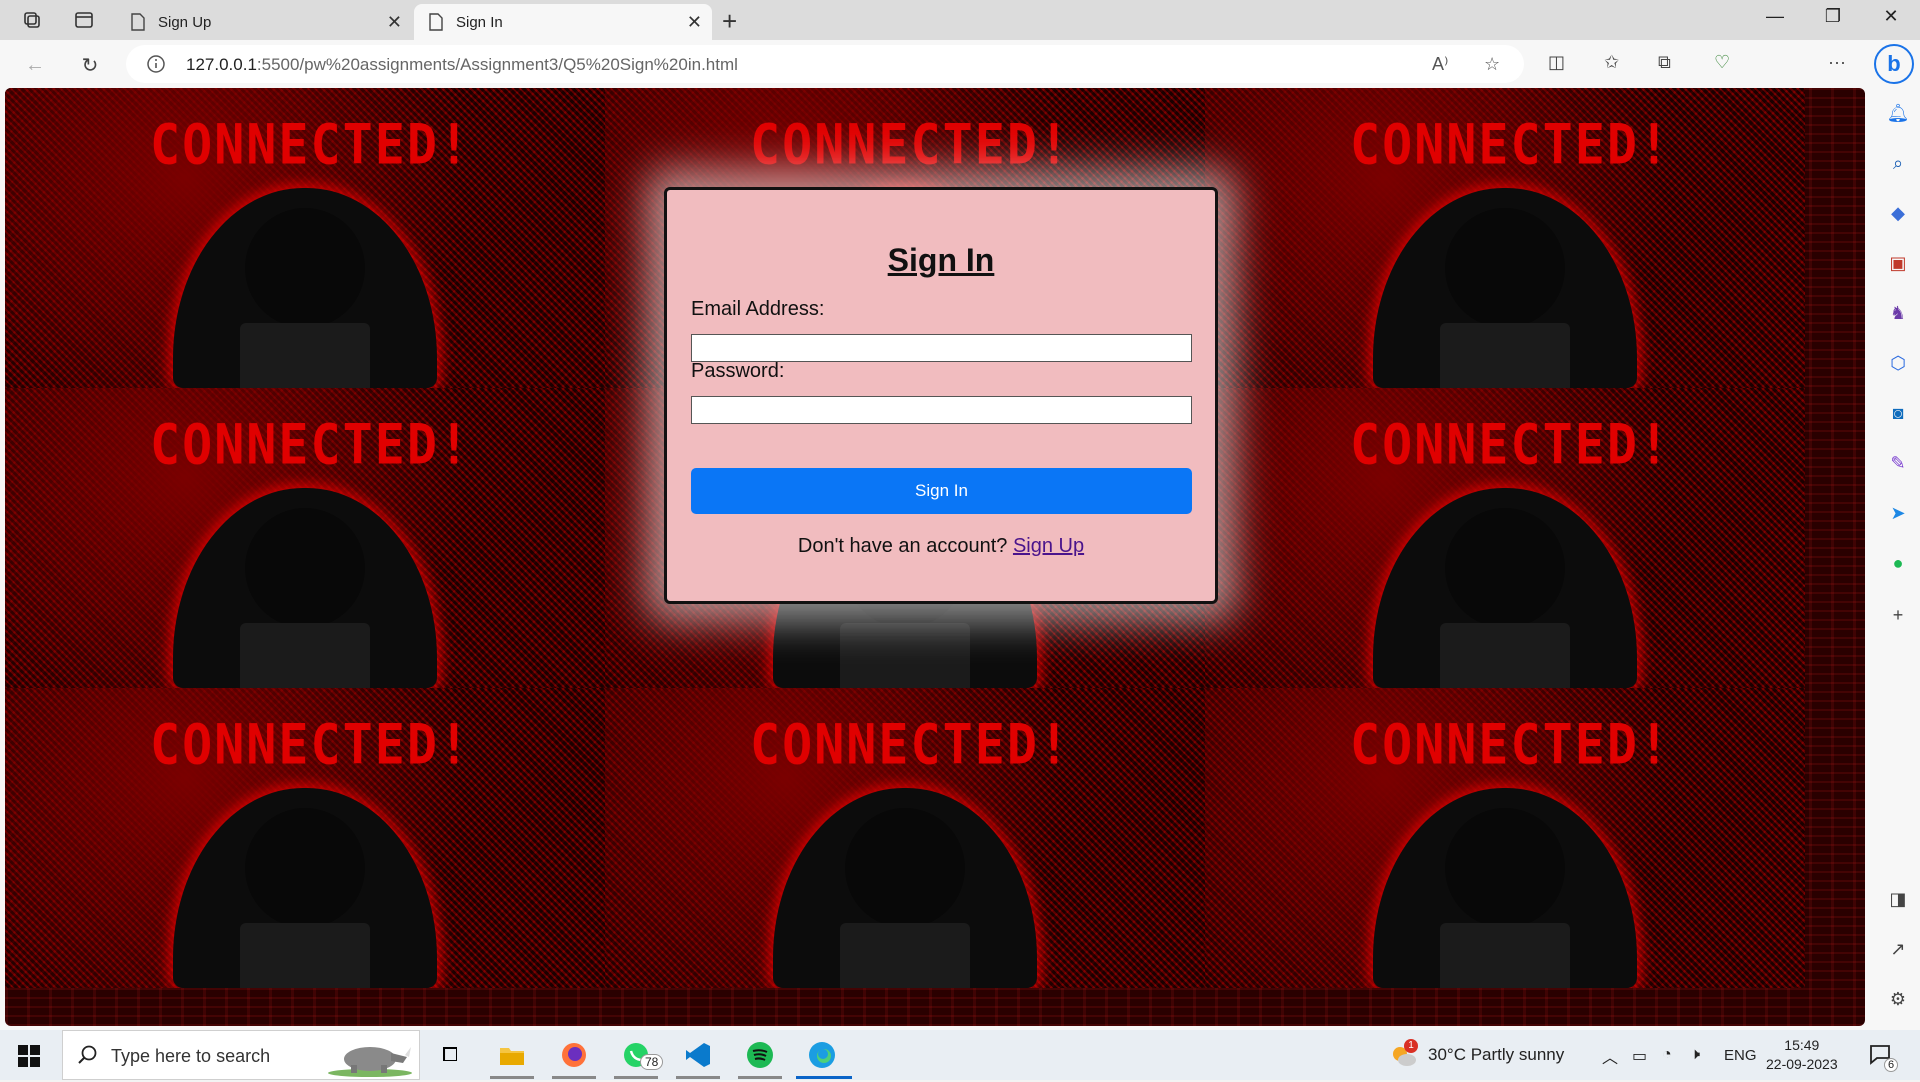  Describe the element at coordinates (1411, 1046) in the screenshot. I see `weather-alert-badge: 1` at that location.